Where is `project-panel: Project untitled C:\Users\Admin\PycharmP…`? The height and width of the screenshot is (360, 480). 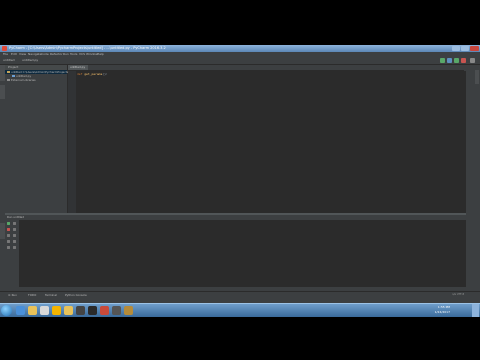 project-panel: Project untitled C:\Users\Admin\PycharmP… is located at coordinates (42, 139).